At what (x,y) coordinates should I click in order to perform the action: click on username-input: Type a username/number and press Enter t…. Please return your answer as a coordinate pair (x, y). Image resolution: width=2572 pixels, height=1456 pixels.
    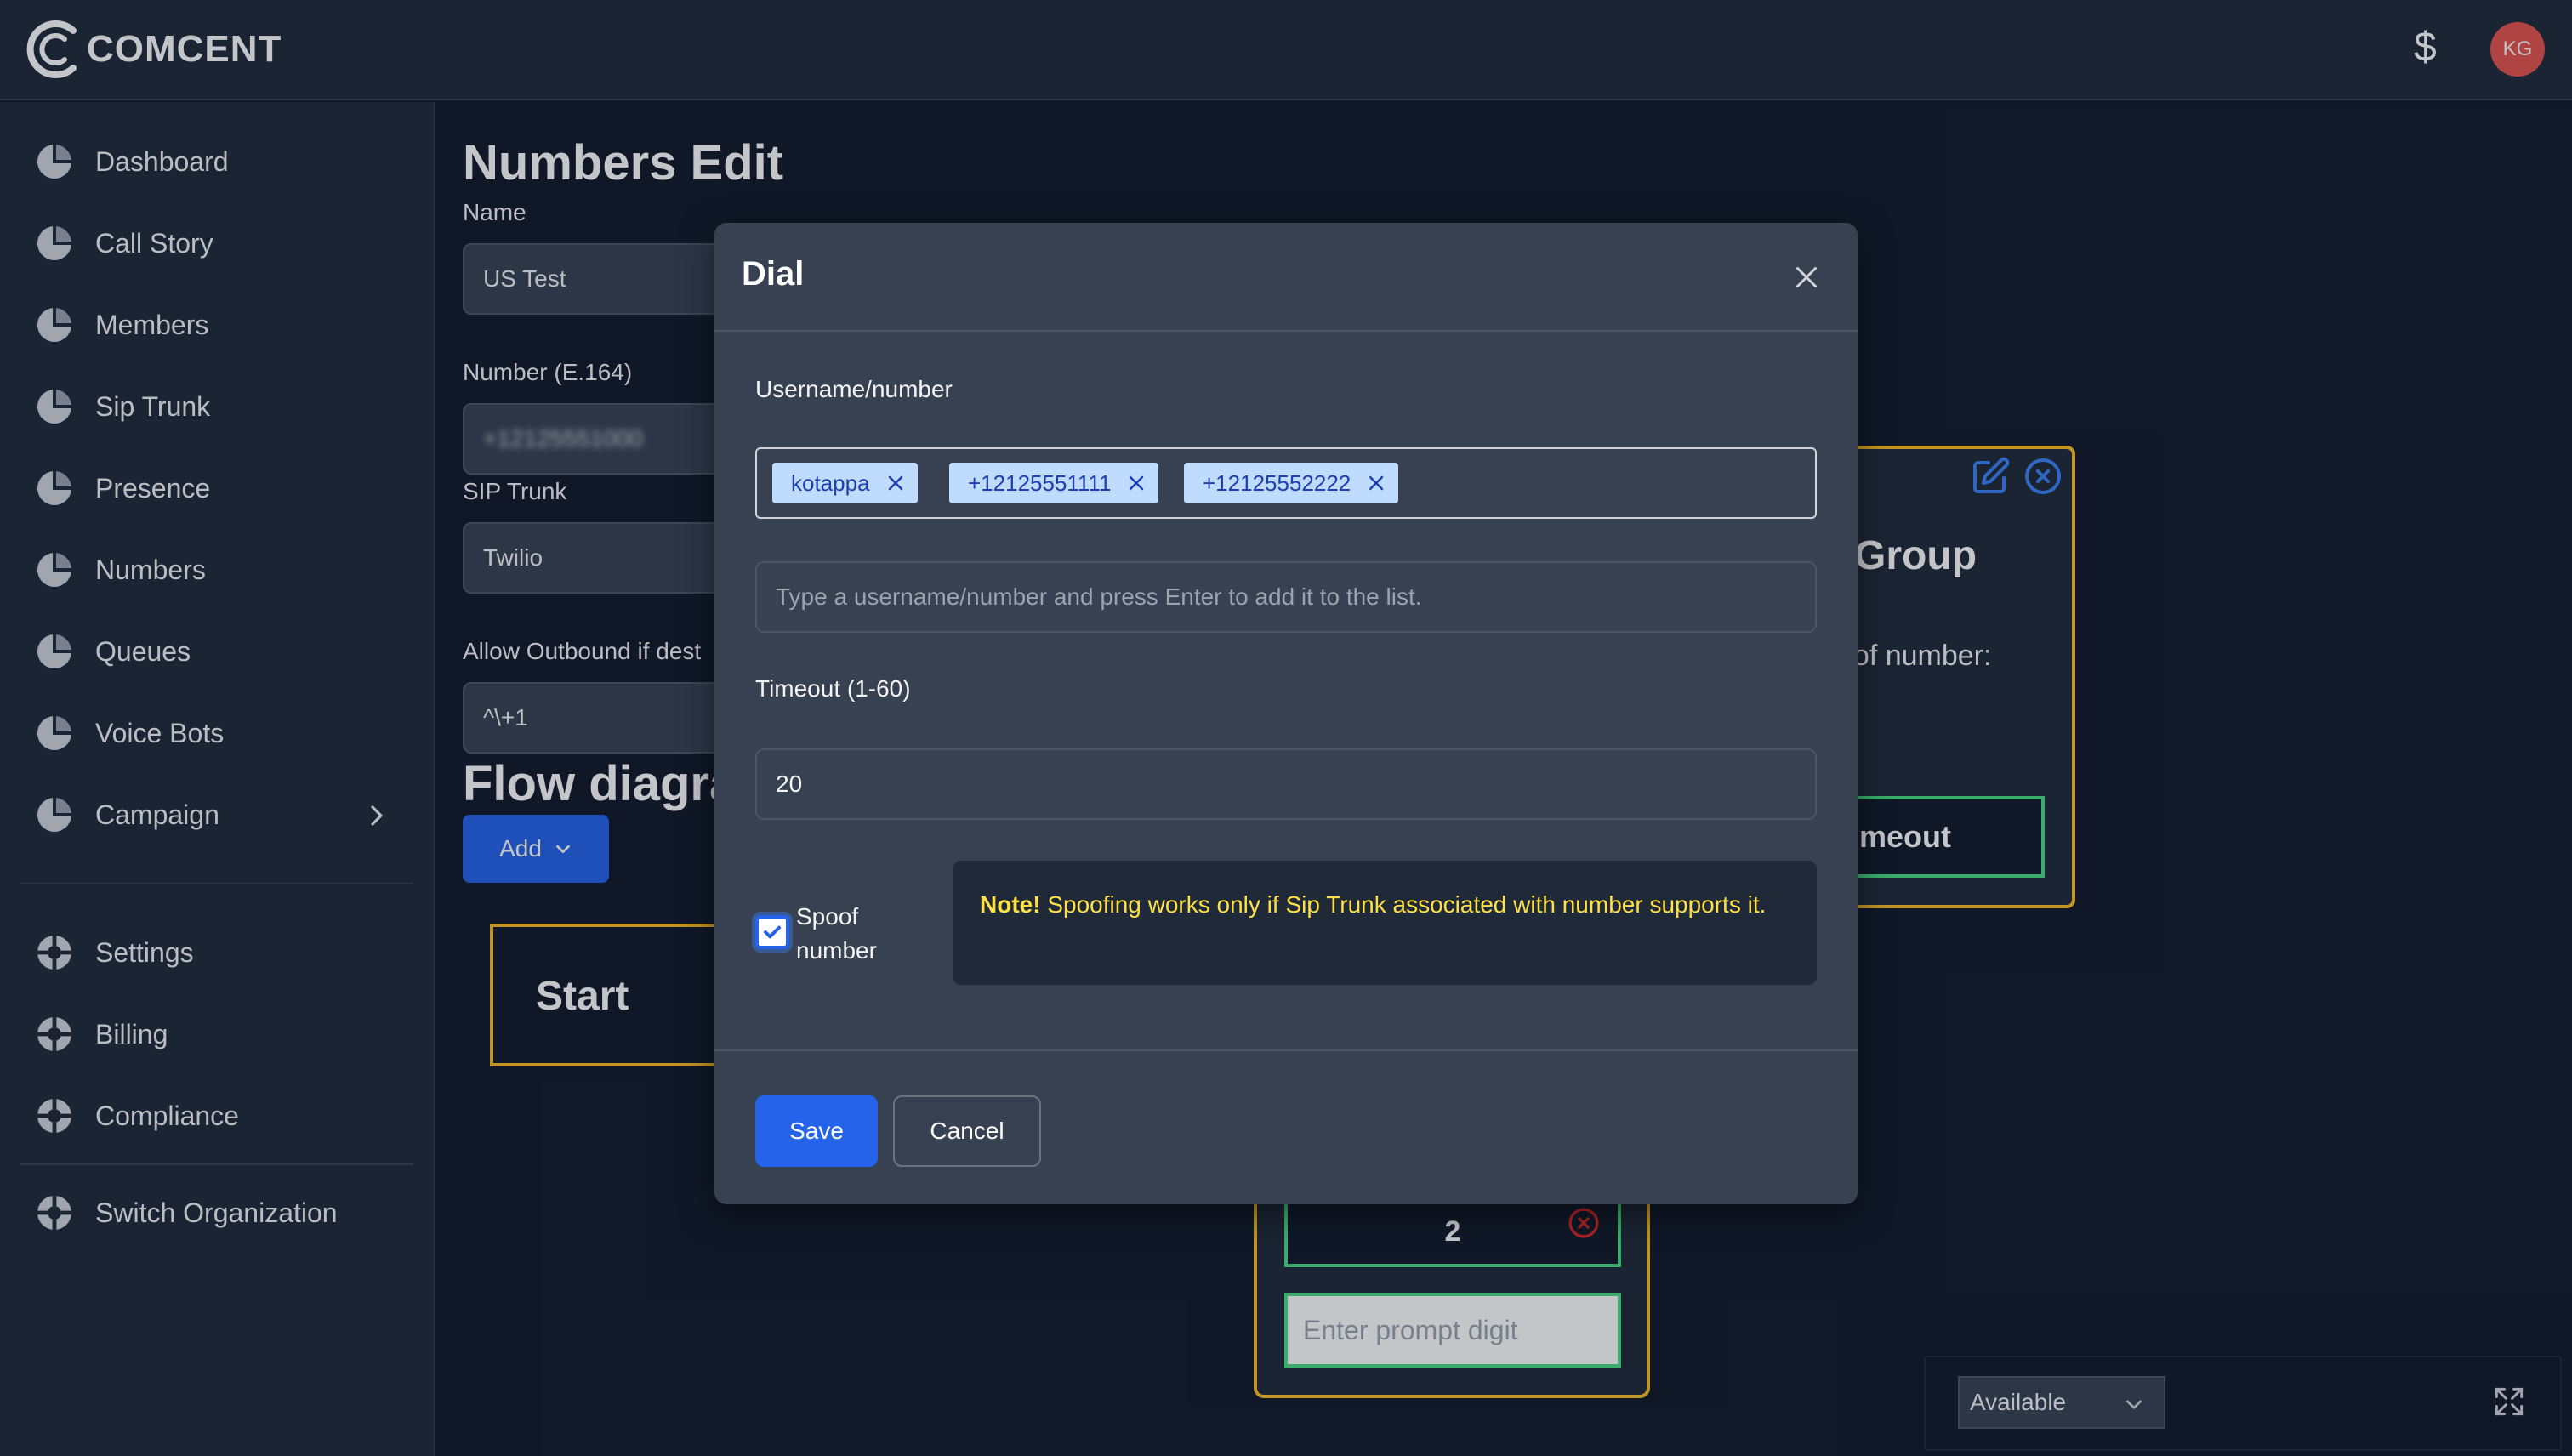
    Looking at the image, I should click on (1286, 597).